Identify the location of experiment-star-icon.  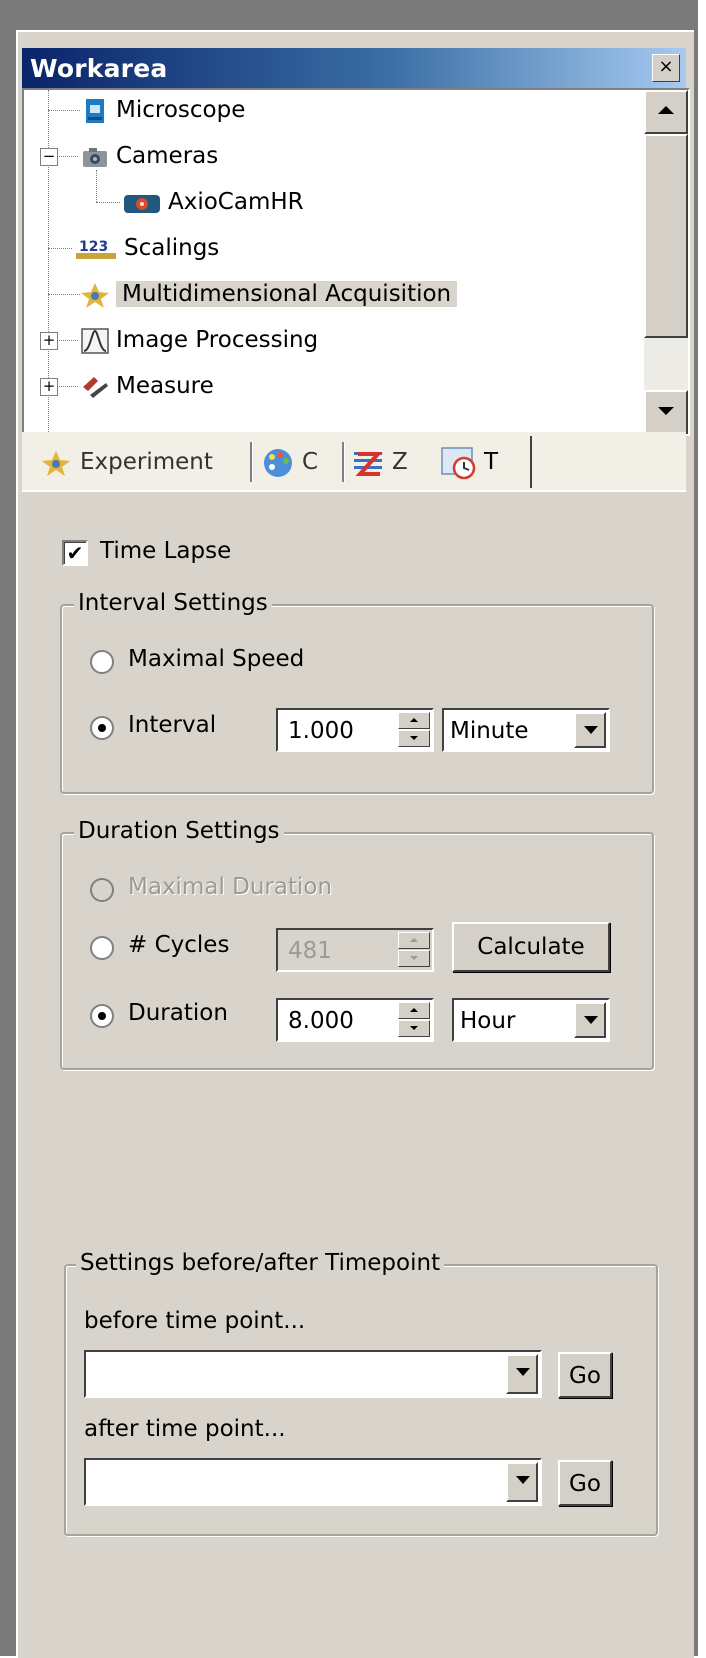
(56, 463).